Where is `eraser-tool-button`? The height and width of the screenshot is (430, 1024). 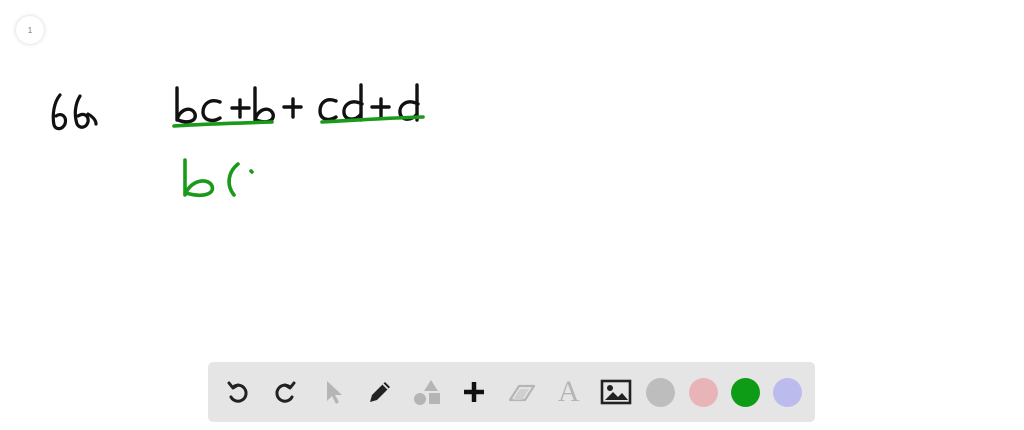
eraser-tool-button is located at coordinates (522, 392).